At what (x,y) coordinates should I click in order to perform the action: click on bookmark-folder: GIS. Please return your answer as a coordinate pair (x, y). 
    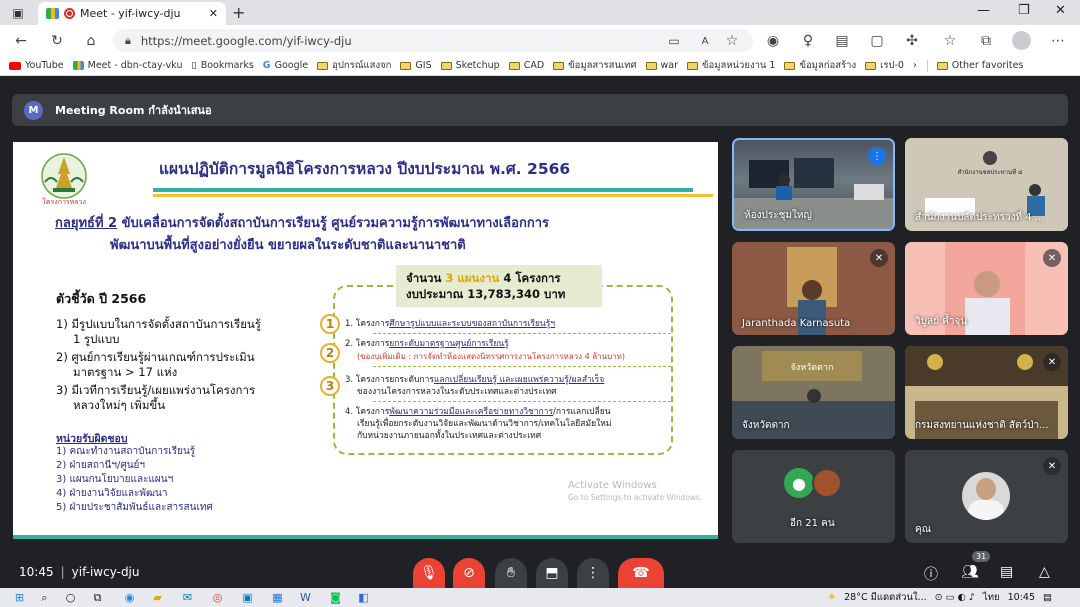
    Looking at the image, I should click on (416, 65).